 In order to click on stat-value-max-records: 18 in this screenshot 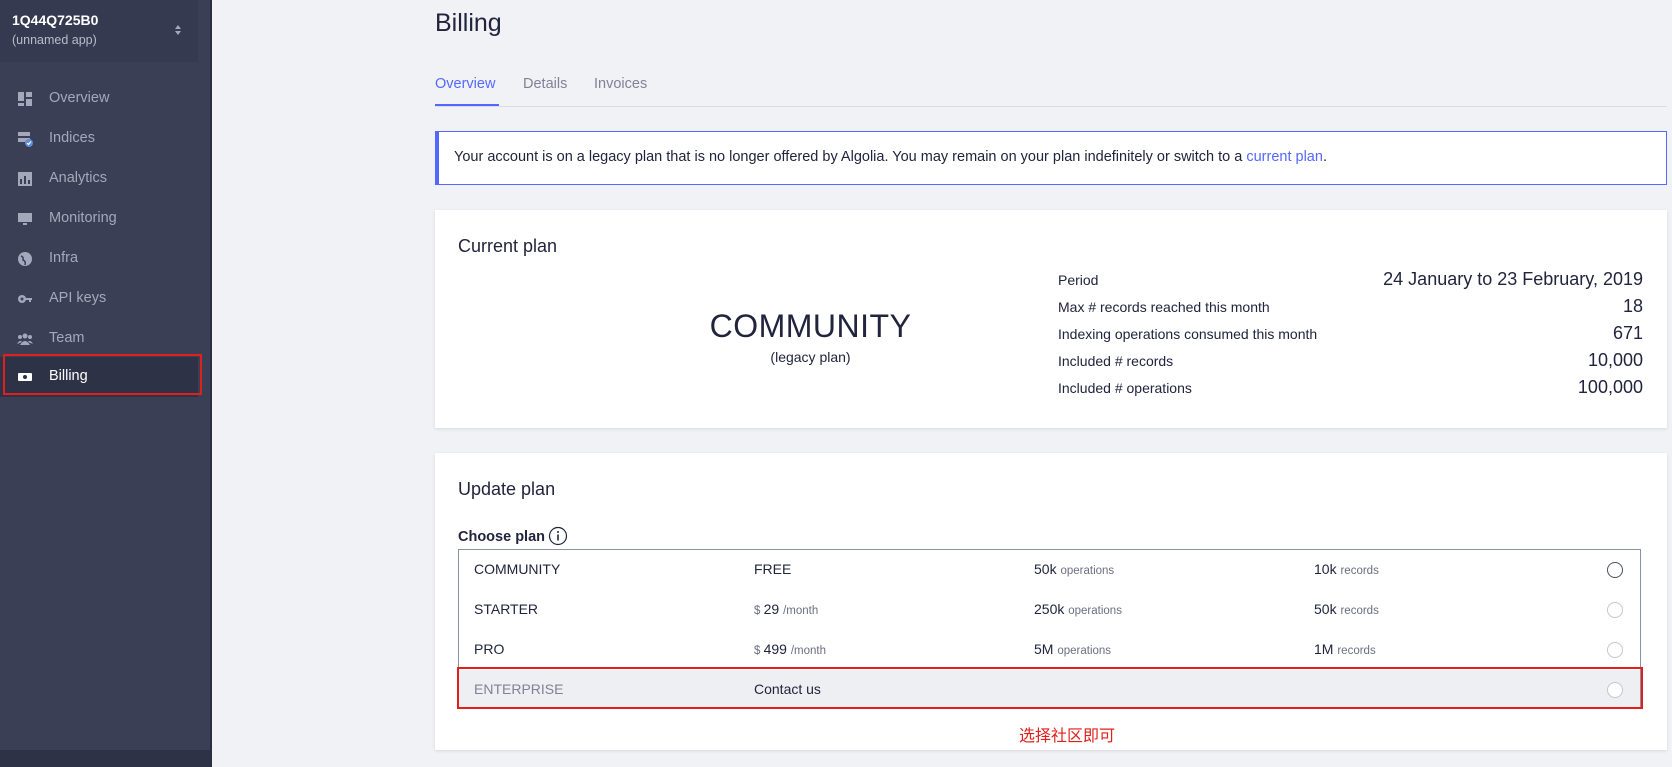, I will do `click(1632, 306)`.